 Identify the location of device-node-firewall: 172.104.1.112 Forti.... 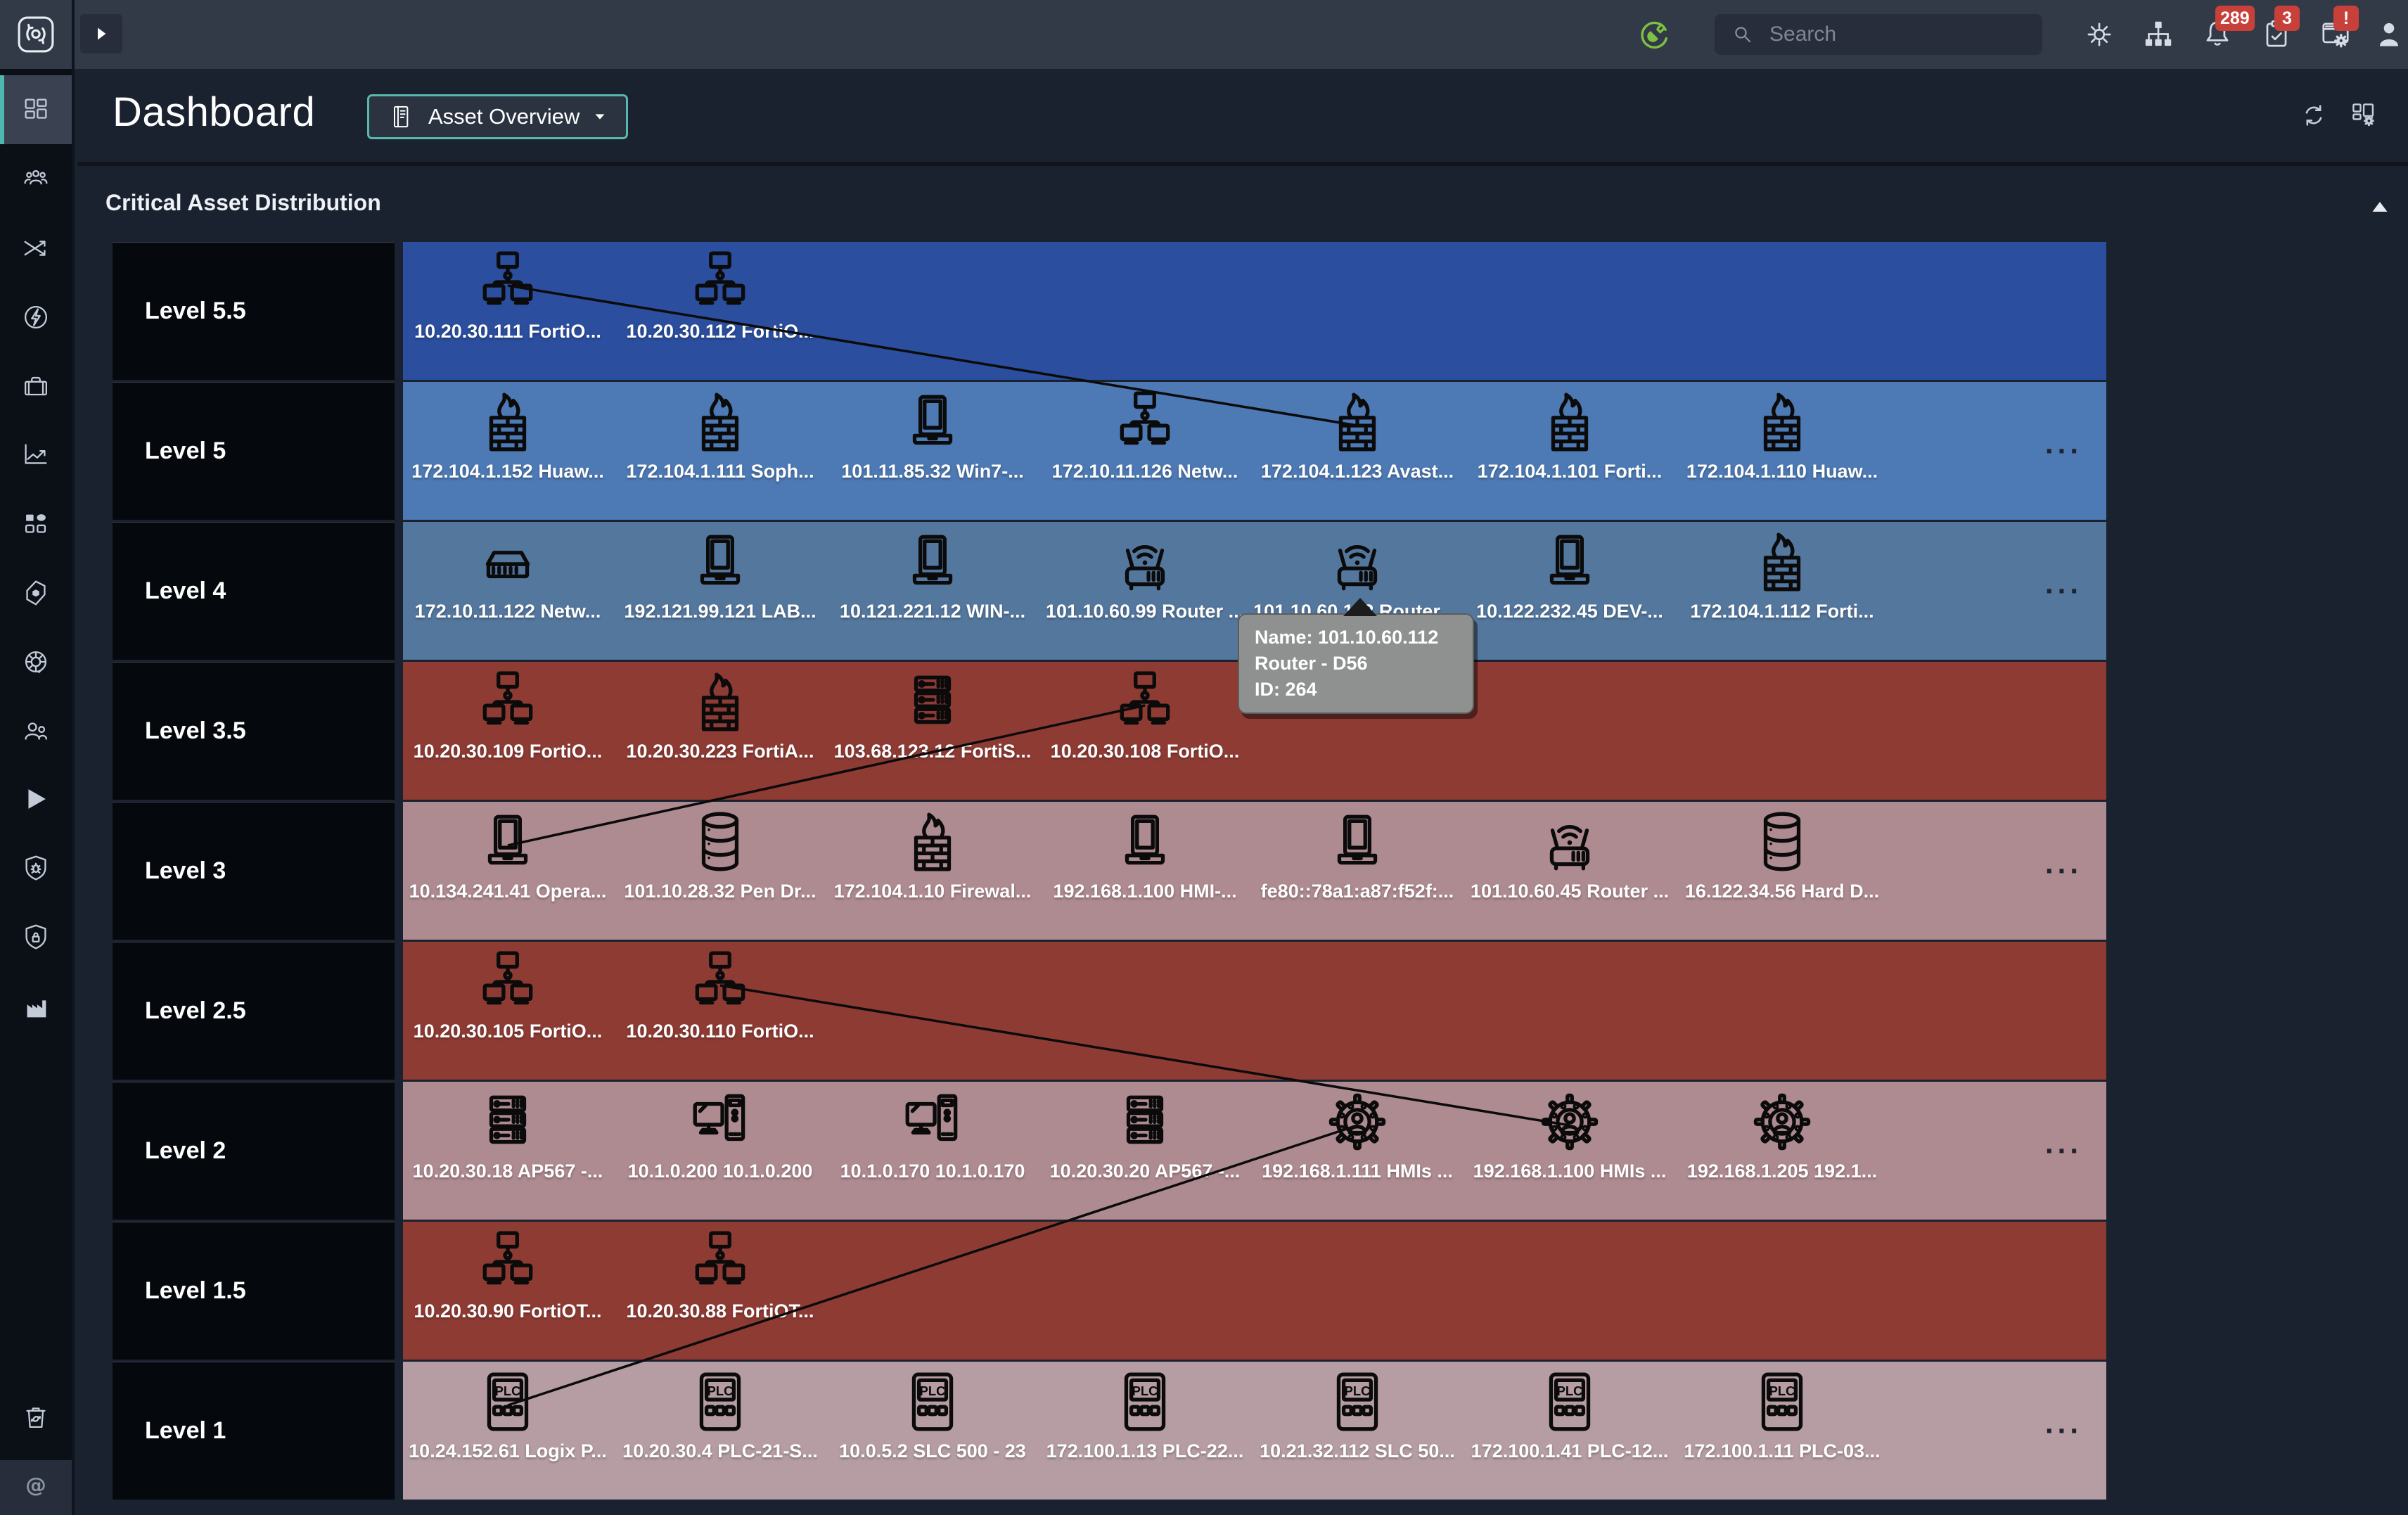
(1782, 575).